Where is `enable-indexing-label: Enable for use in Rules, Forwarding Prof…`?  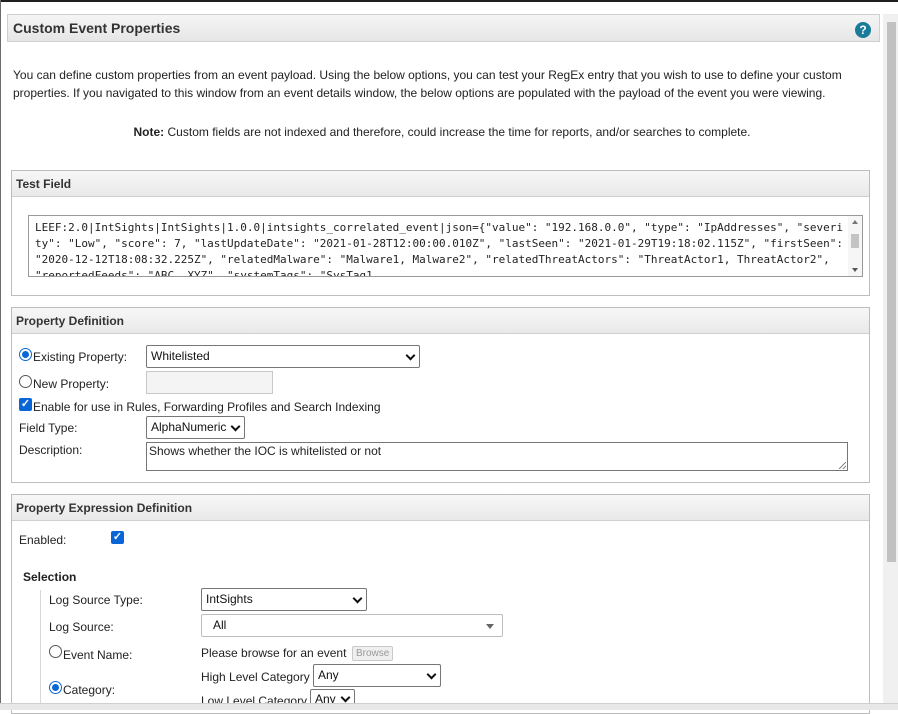 enable-indexing-label: Enable for use in Rules, Forwarding Prof… is located at coordinates (207, 407).